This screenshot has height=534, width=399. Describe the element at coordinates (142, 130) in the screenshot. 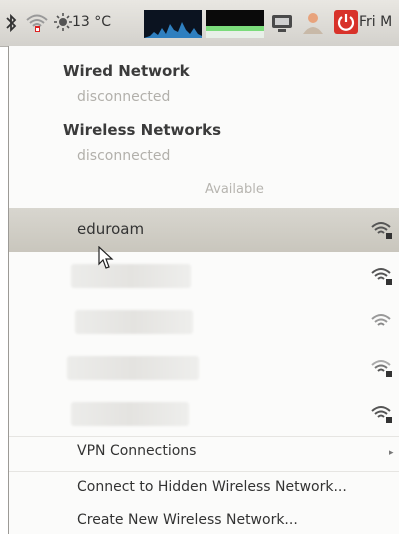

I see `wireless-networks-header: Wireless Networks` at that location.